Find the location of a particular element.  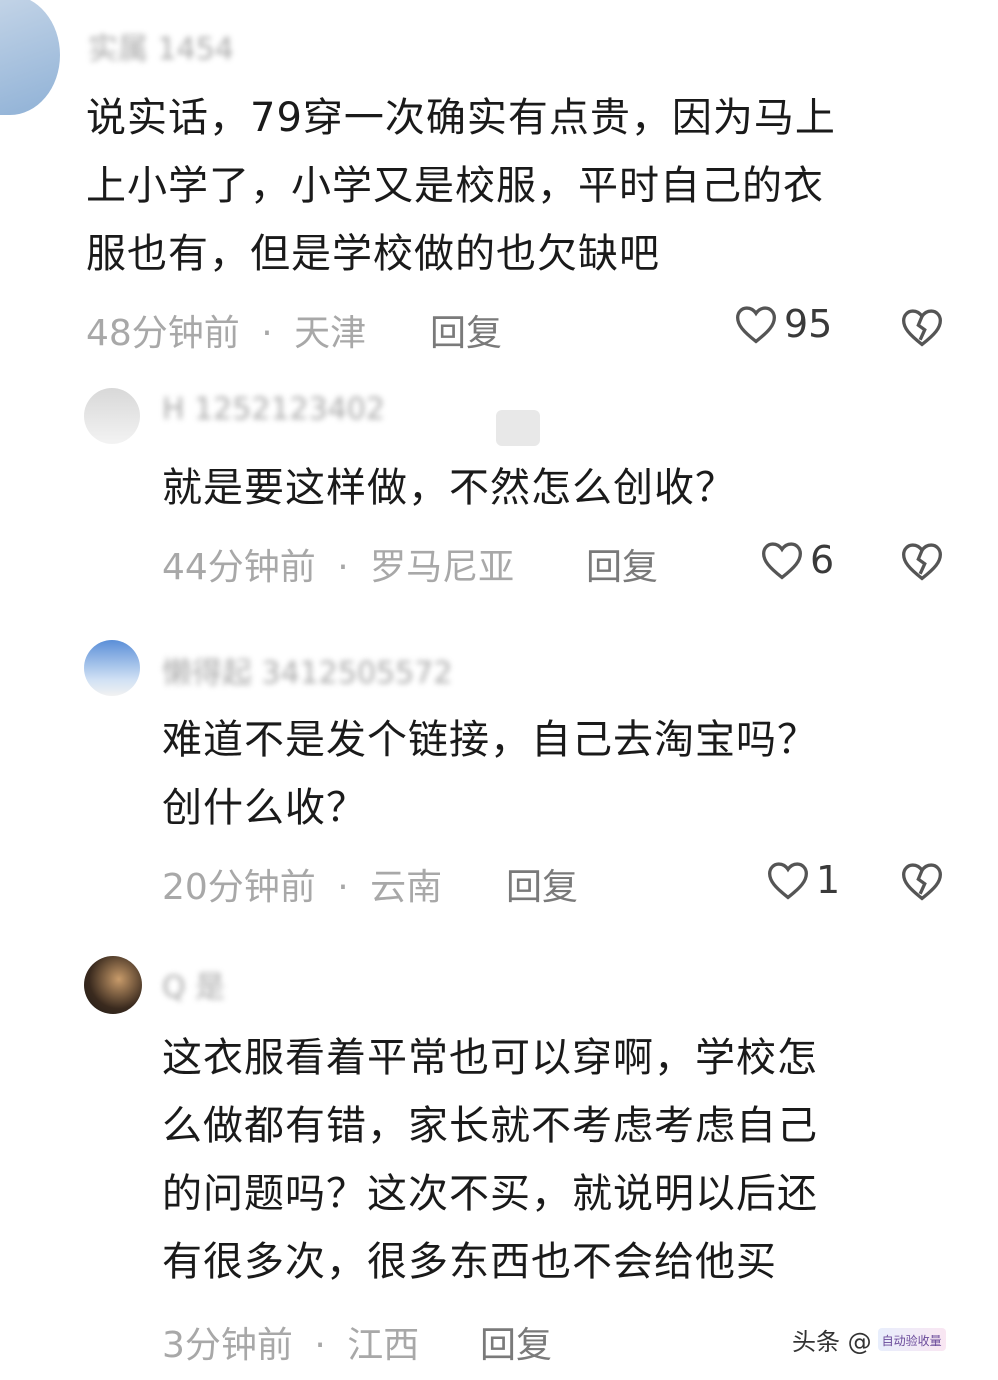

blur-patch is located at coordinates (518, 428).